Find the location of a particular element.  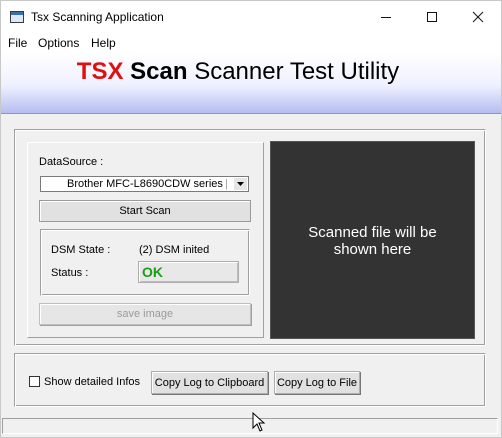

show-detailed-checkbox is located at coordinates (34, 381).